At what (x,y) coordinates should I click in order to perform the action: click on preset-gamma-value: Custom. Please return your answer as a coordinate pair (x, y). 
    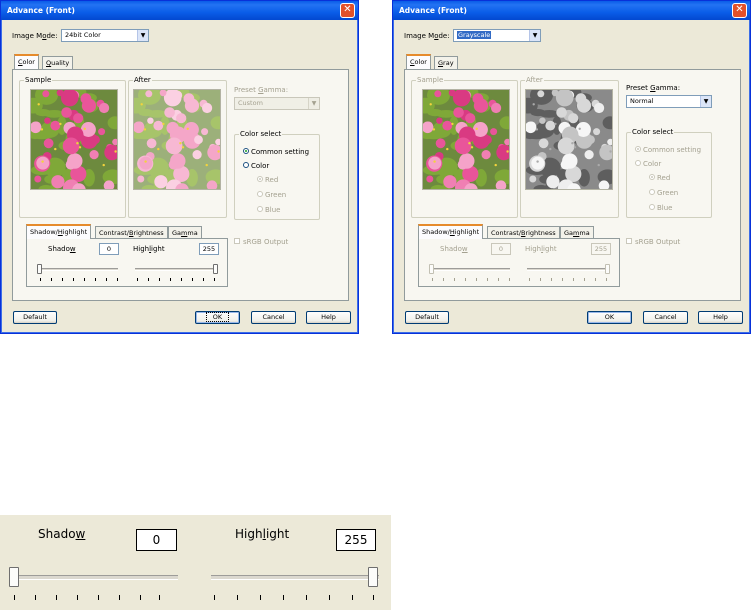
    Looking at the image, I should click on (250, 103).